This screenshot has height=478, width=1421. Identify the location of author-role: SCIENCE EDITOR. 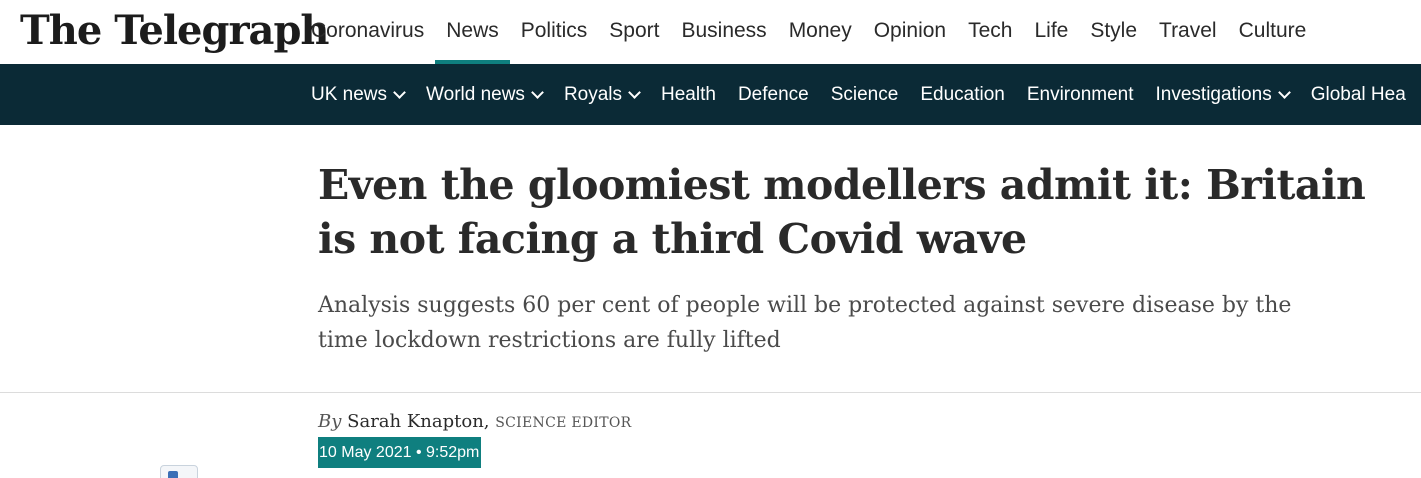
(563, 423).